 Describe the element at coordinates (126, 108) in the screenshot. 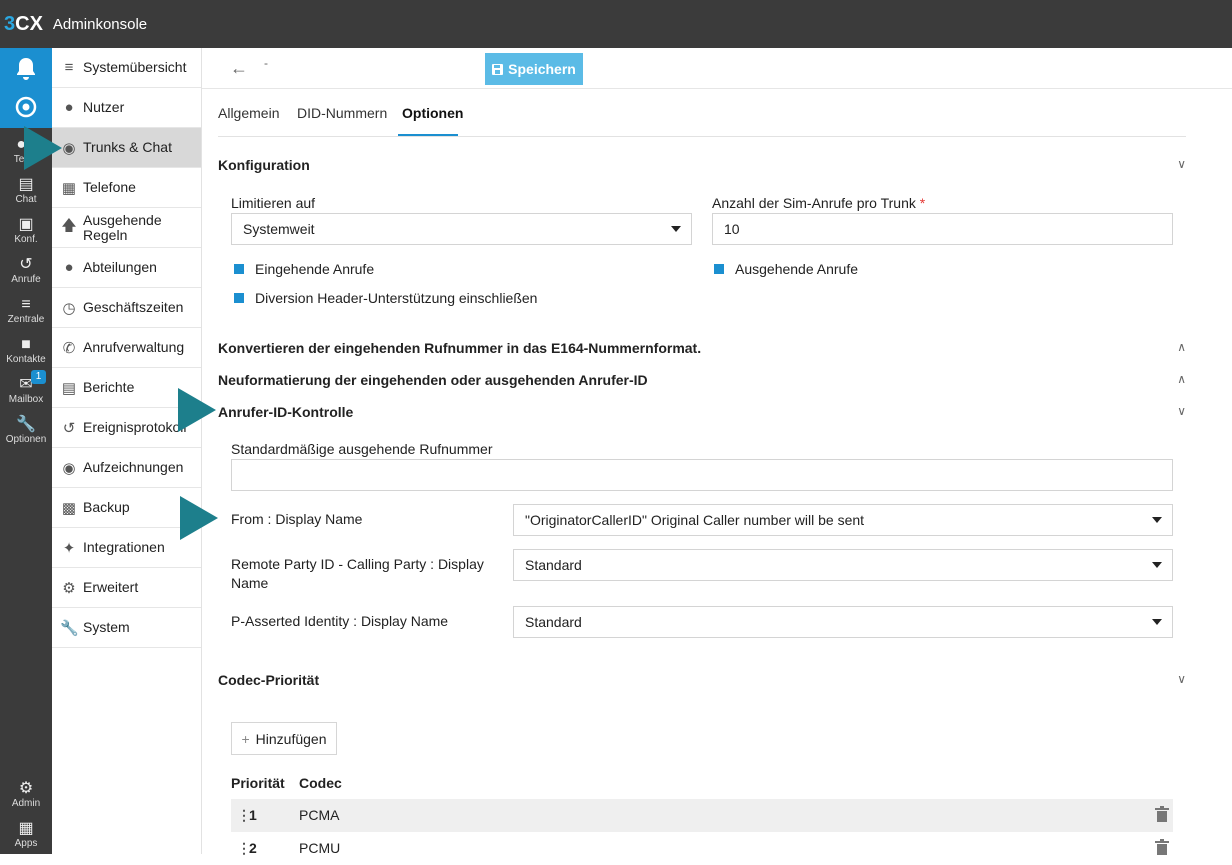

I see `menu-item-nutzer: ● Nutzer` at that location.